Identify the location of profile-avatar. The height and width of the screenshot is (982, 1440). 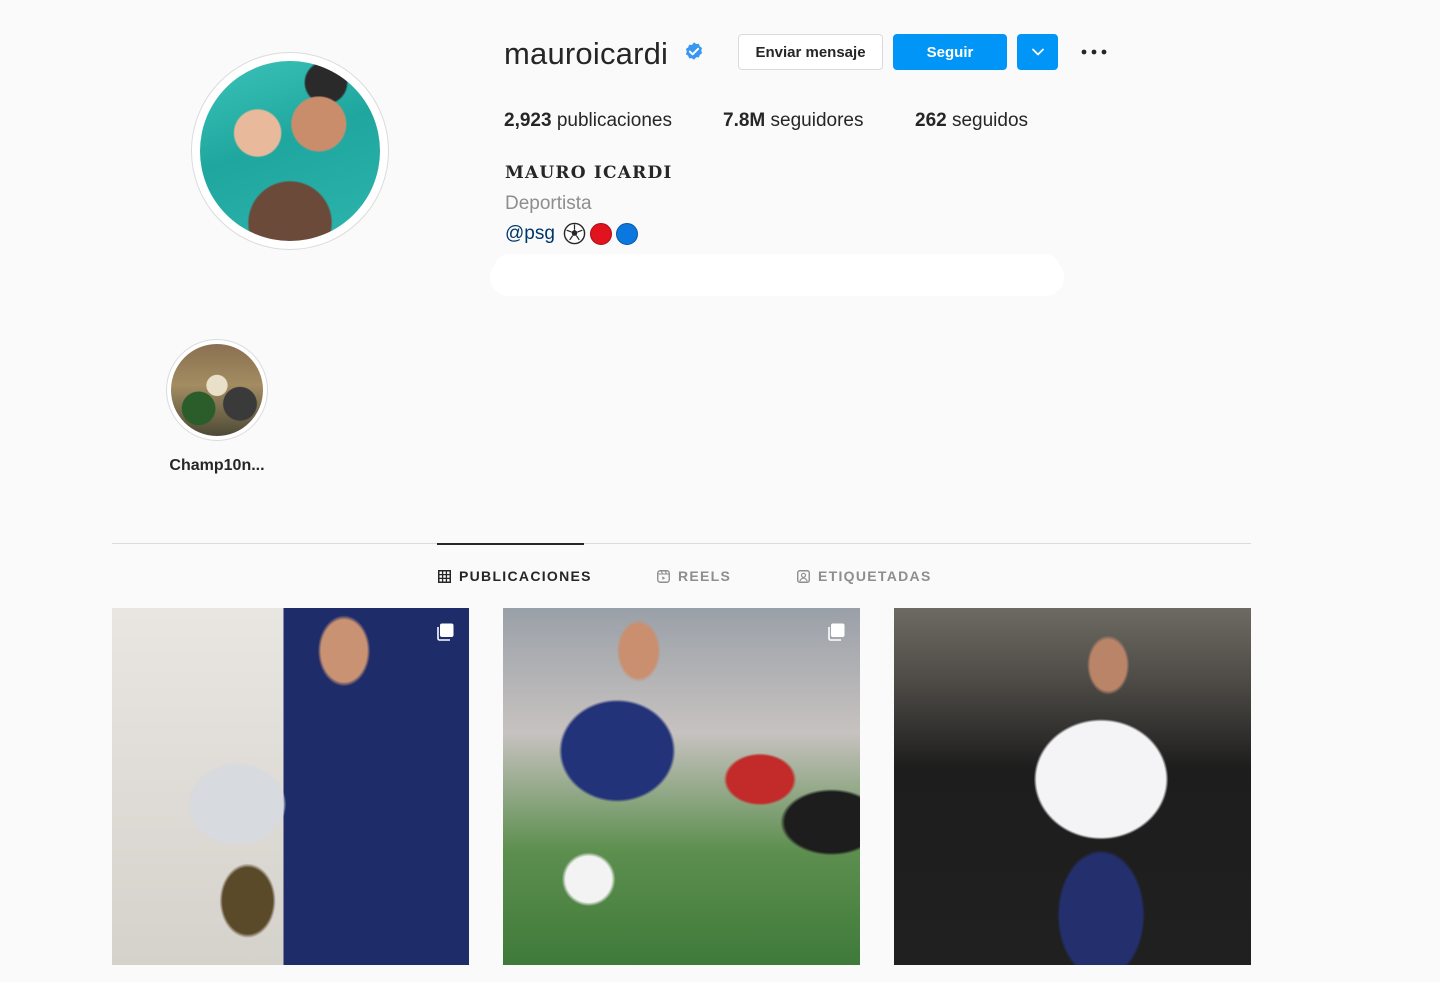
(290, 151).